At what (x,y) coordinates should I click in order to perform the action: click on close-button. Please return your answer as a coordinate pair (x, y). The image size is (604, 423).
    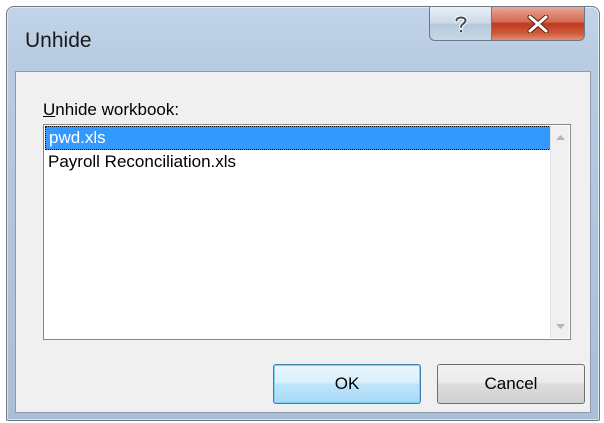
    Looking at the image, I should click on (538, 24).